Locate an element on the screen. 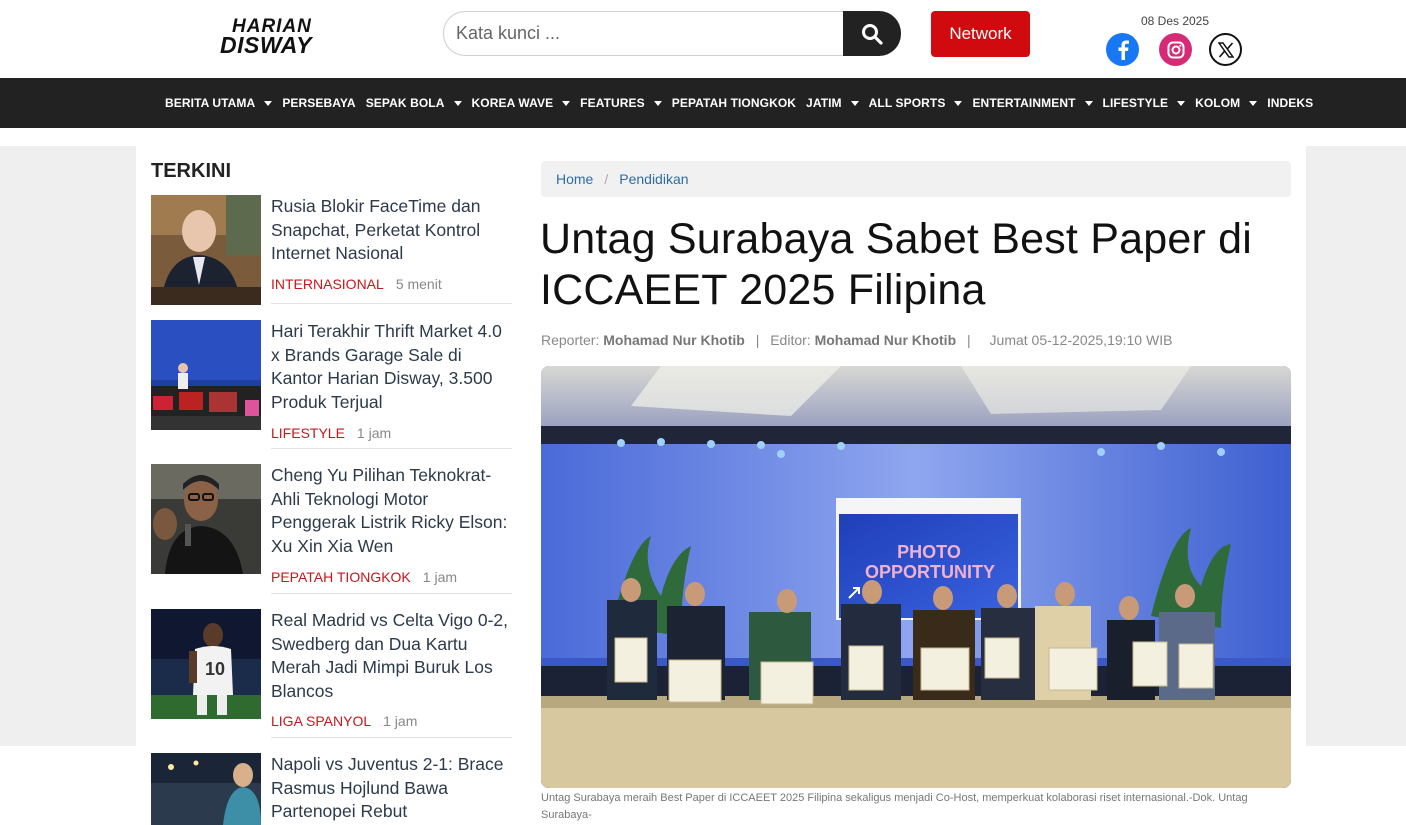 The width and height of the screenshot is (1406, 825). sidebar-heading: TERKINI is located at coordinates (191, 171).